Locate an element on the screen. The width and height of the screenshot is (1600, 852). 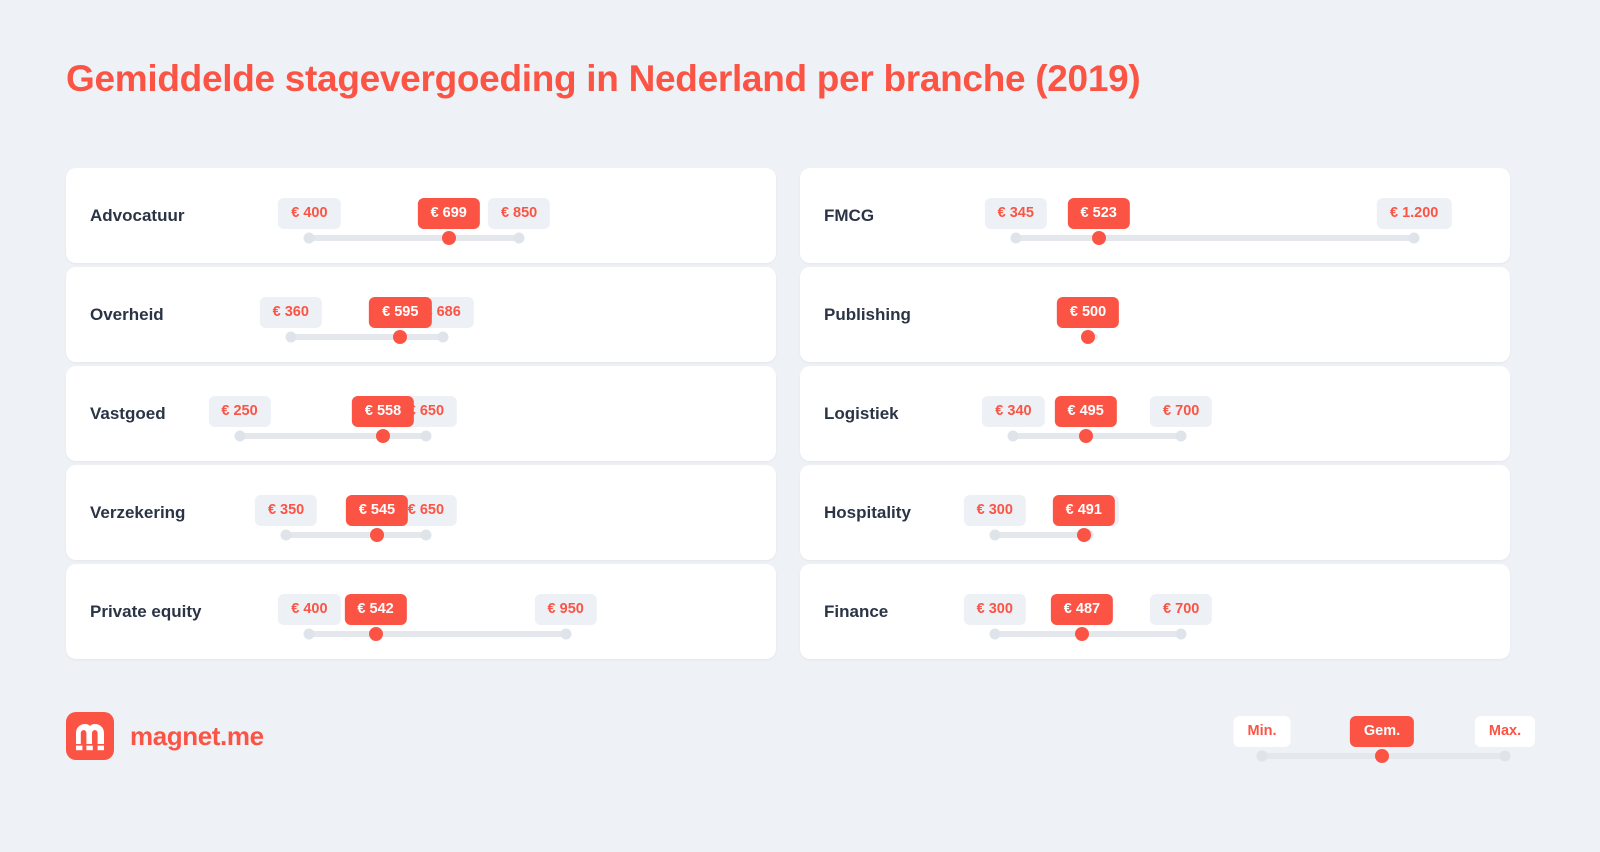
brand-logo: magnet.me is located at coordinates (165, 736).